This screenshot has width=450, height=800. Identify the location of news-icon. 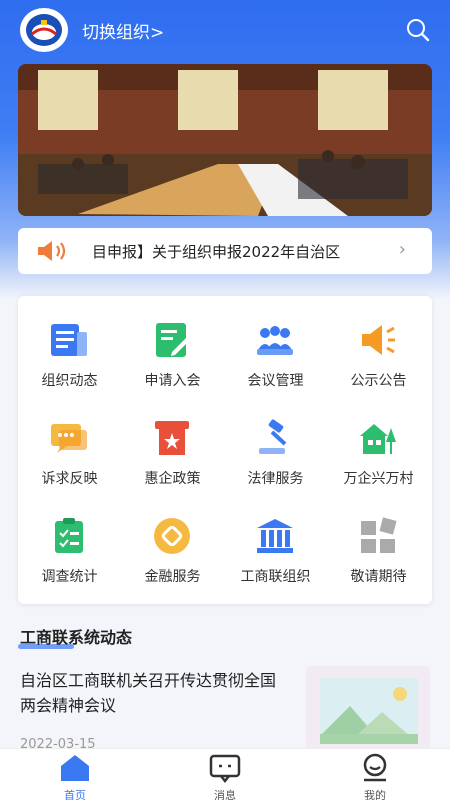
(69, 340).